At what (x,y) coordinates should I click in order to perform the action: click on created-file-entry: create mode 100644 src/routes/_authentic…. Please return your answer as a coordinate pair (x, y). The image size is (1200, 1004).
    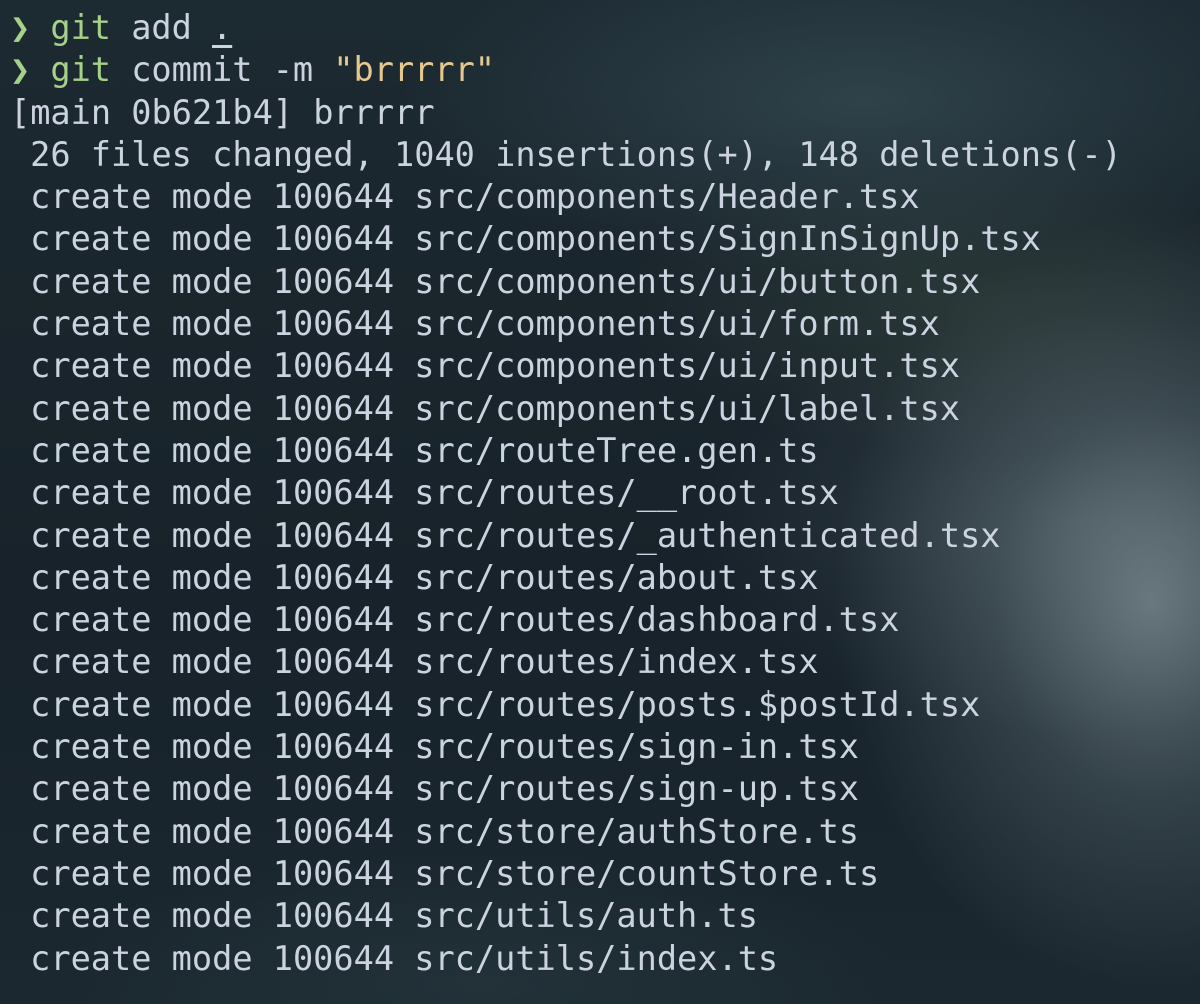
    Looking at the image, I should click on (515, 535).